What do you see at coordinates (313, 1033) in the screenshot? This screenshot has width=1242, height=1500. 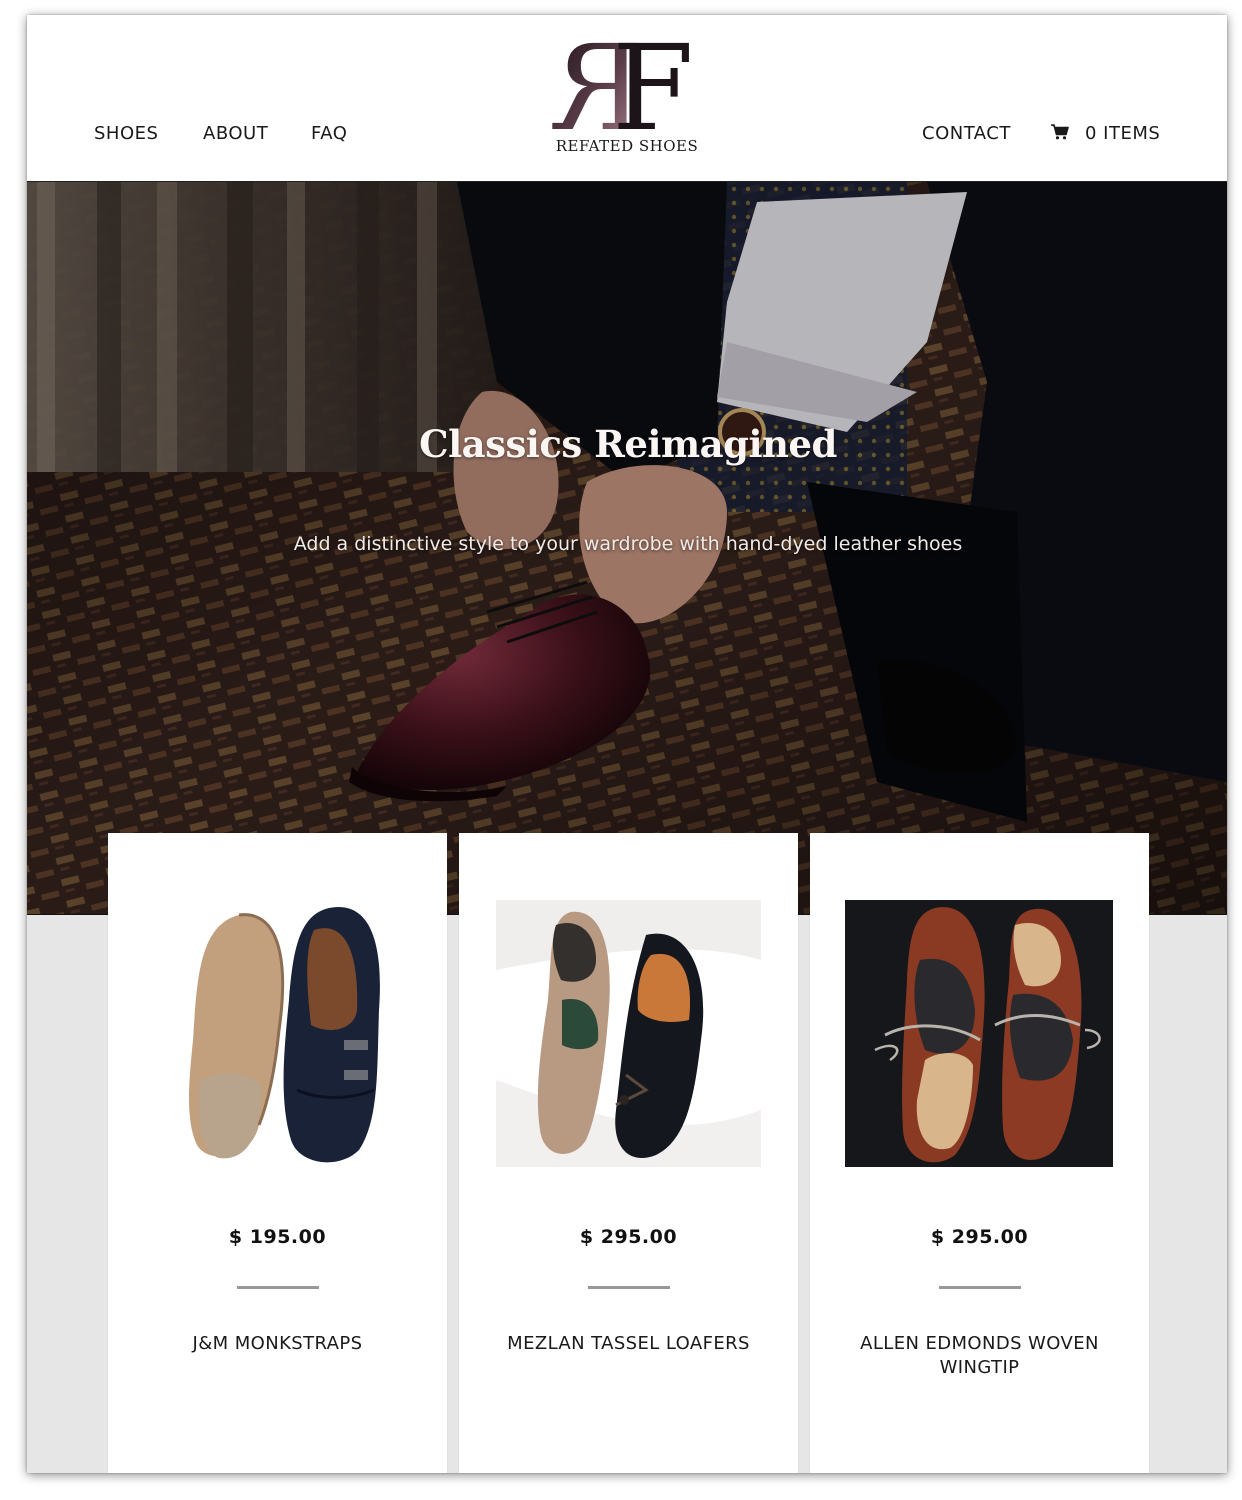 I see `product-image-monkstraps` at bounding box center [313, 1033].